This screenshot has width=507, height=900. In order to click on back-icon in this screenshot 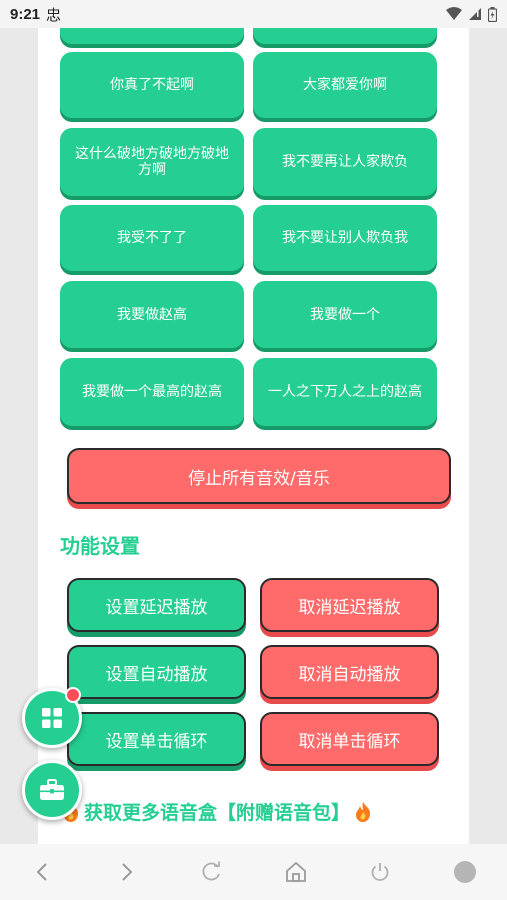, I will do `click(41, 872)`.